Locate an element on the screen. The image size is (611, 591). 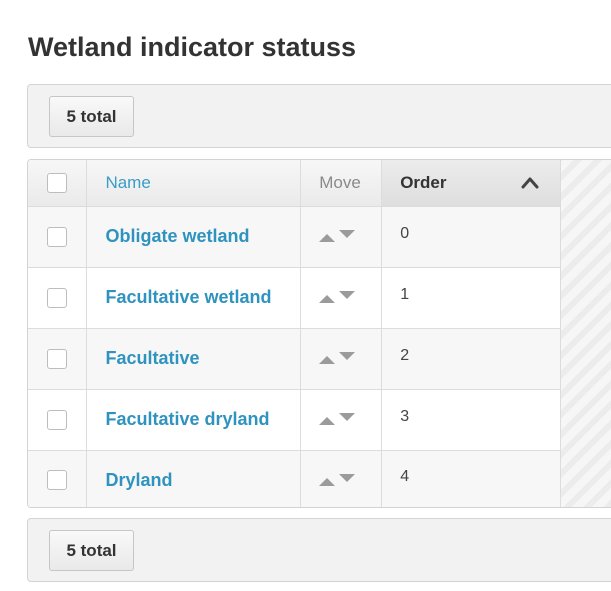
name-cell: Obligate wetland is located at coordinates (194, 237).